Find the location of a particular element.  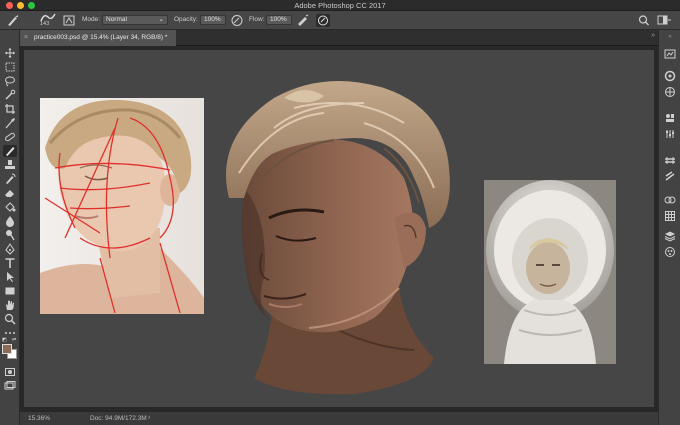

history-icon is located at coordinates (670, 54).